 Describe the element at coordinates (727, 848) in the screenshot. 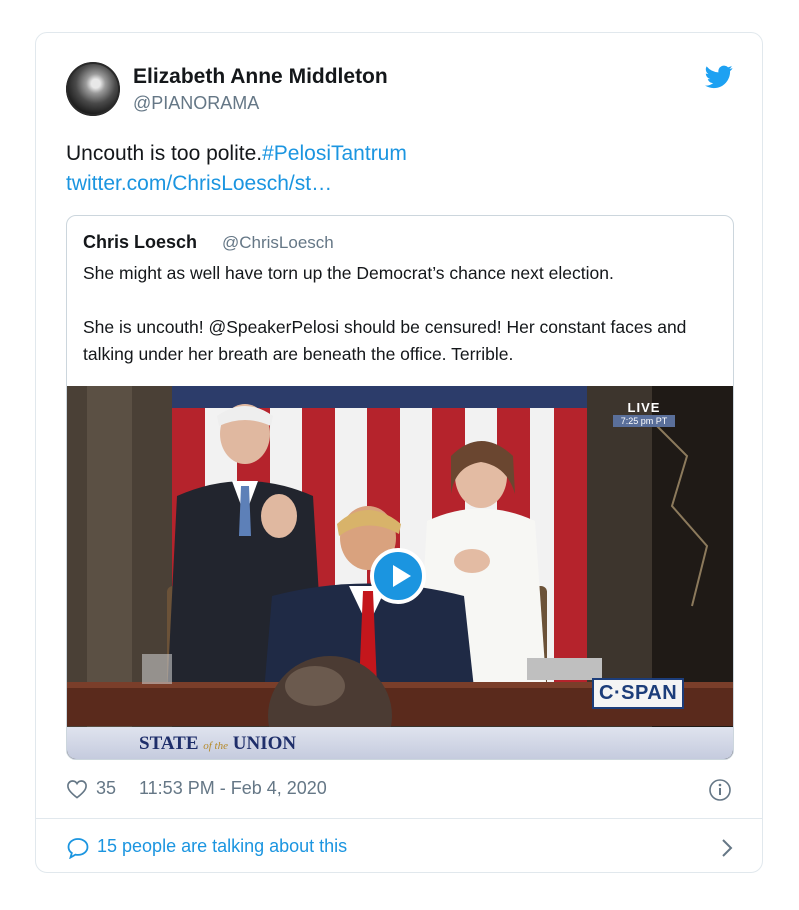

I see `chevron-right-icon` at that location.